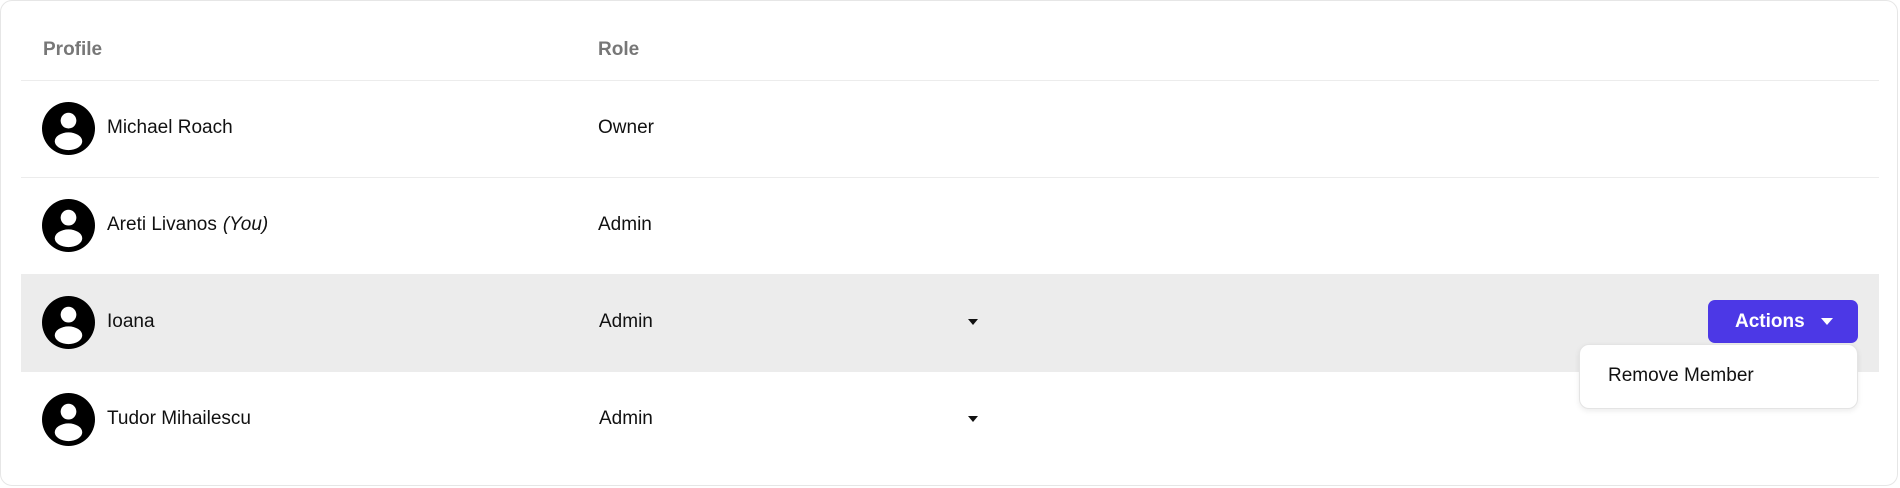 This screenshot has width=1900, height=488. I want to click on column-header-role: Role, so click(619, 49).